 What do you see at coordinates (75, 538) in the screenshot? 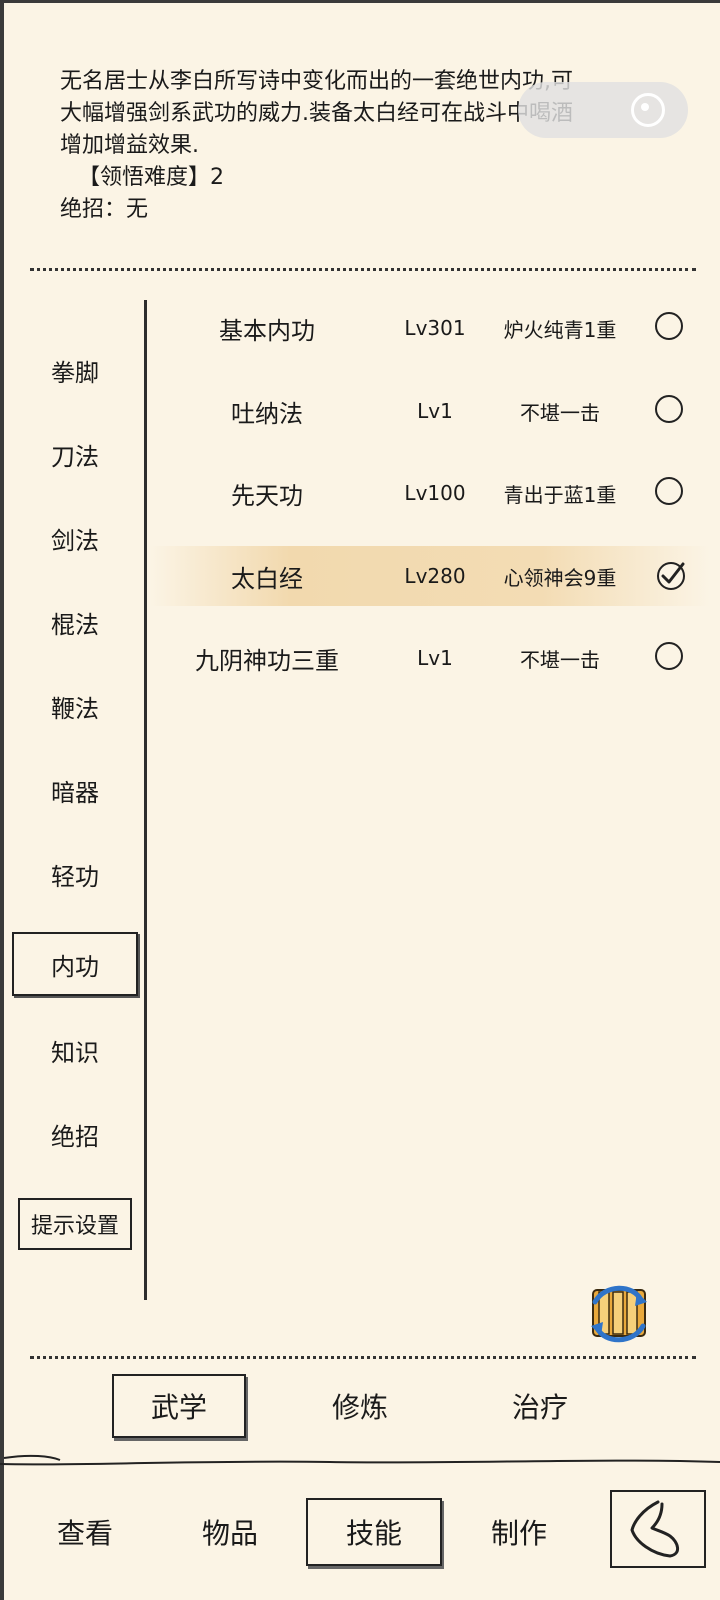
I see `sidebar-item-sword: 剑法` at bounding box center [75, 538].